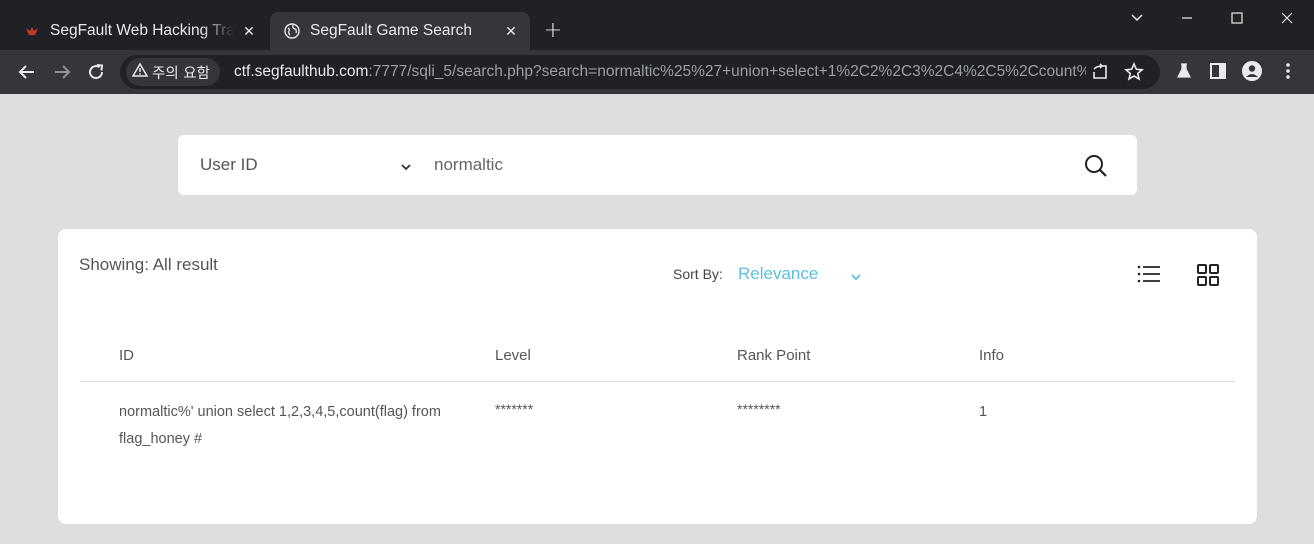 The height and width of the screenshot is (544, 1314). I want to click on tab-title: SegFault Game Search, so click(391, 30).